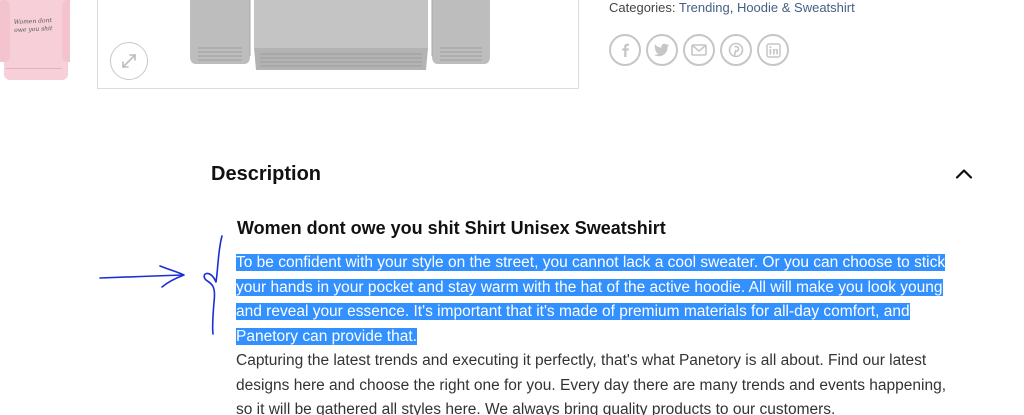 The image size is (1024, 415). I want to click on expand-icon, so click(129, 61).